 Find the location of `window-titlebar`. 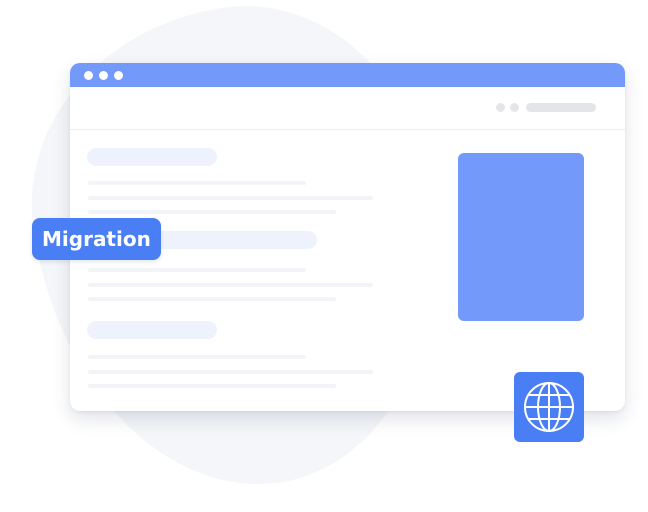

window-titlebar is located at coordinates (347, 75).